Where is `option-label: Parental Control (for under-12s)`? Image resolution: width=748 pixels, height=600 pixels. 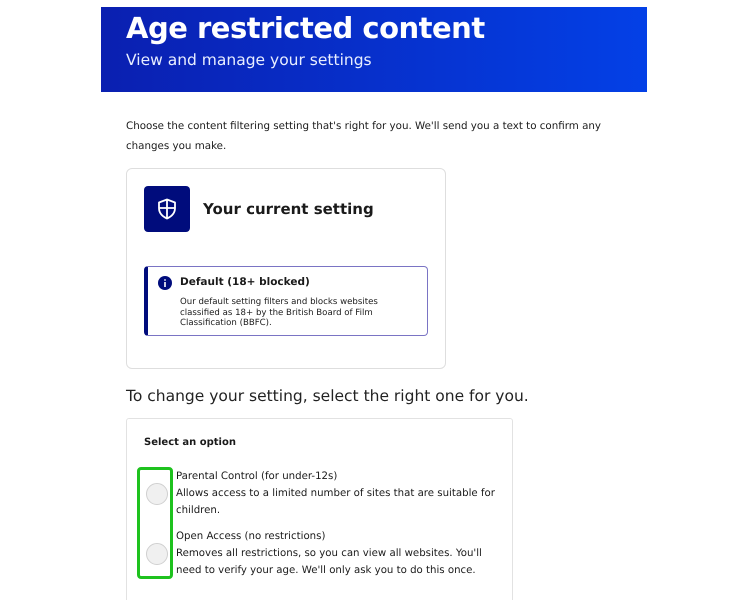 option-label: Parental Control (for under-12s) is located at coordinates (257, 477).